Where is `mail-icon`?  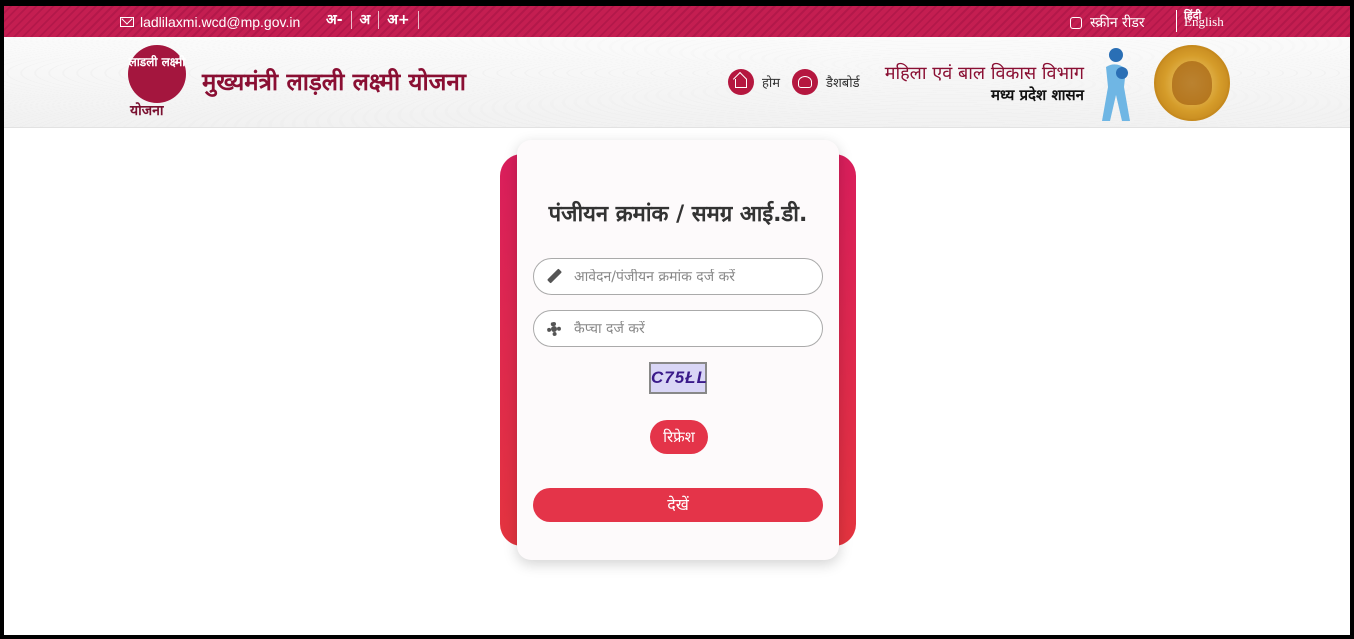
mail-icon is located at coordinates (127, 22).